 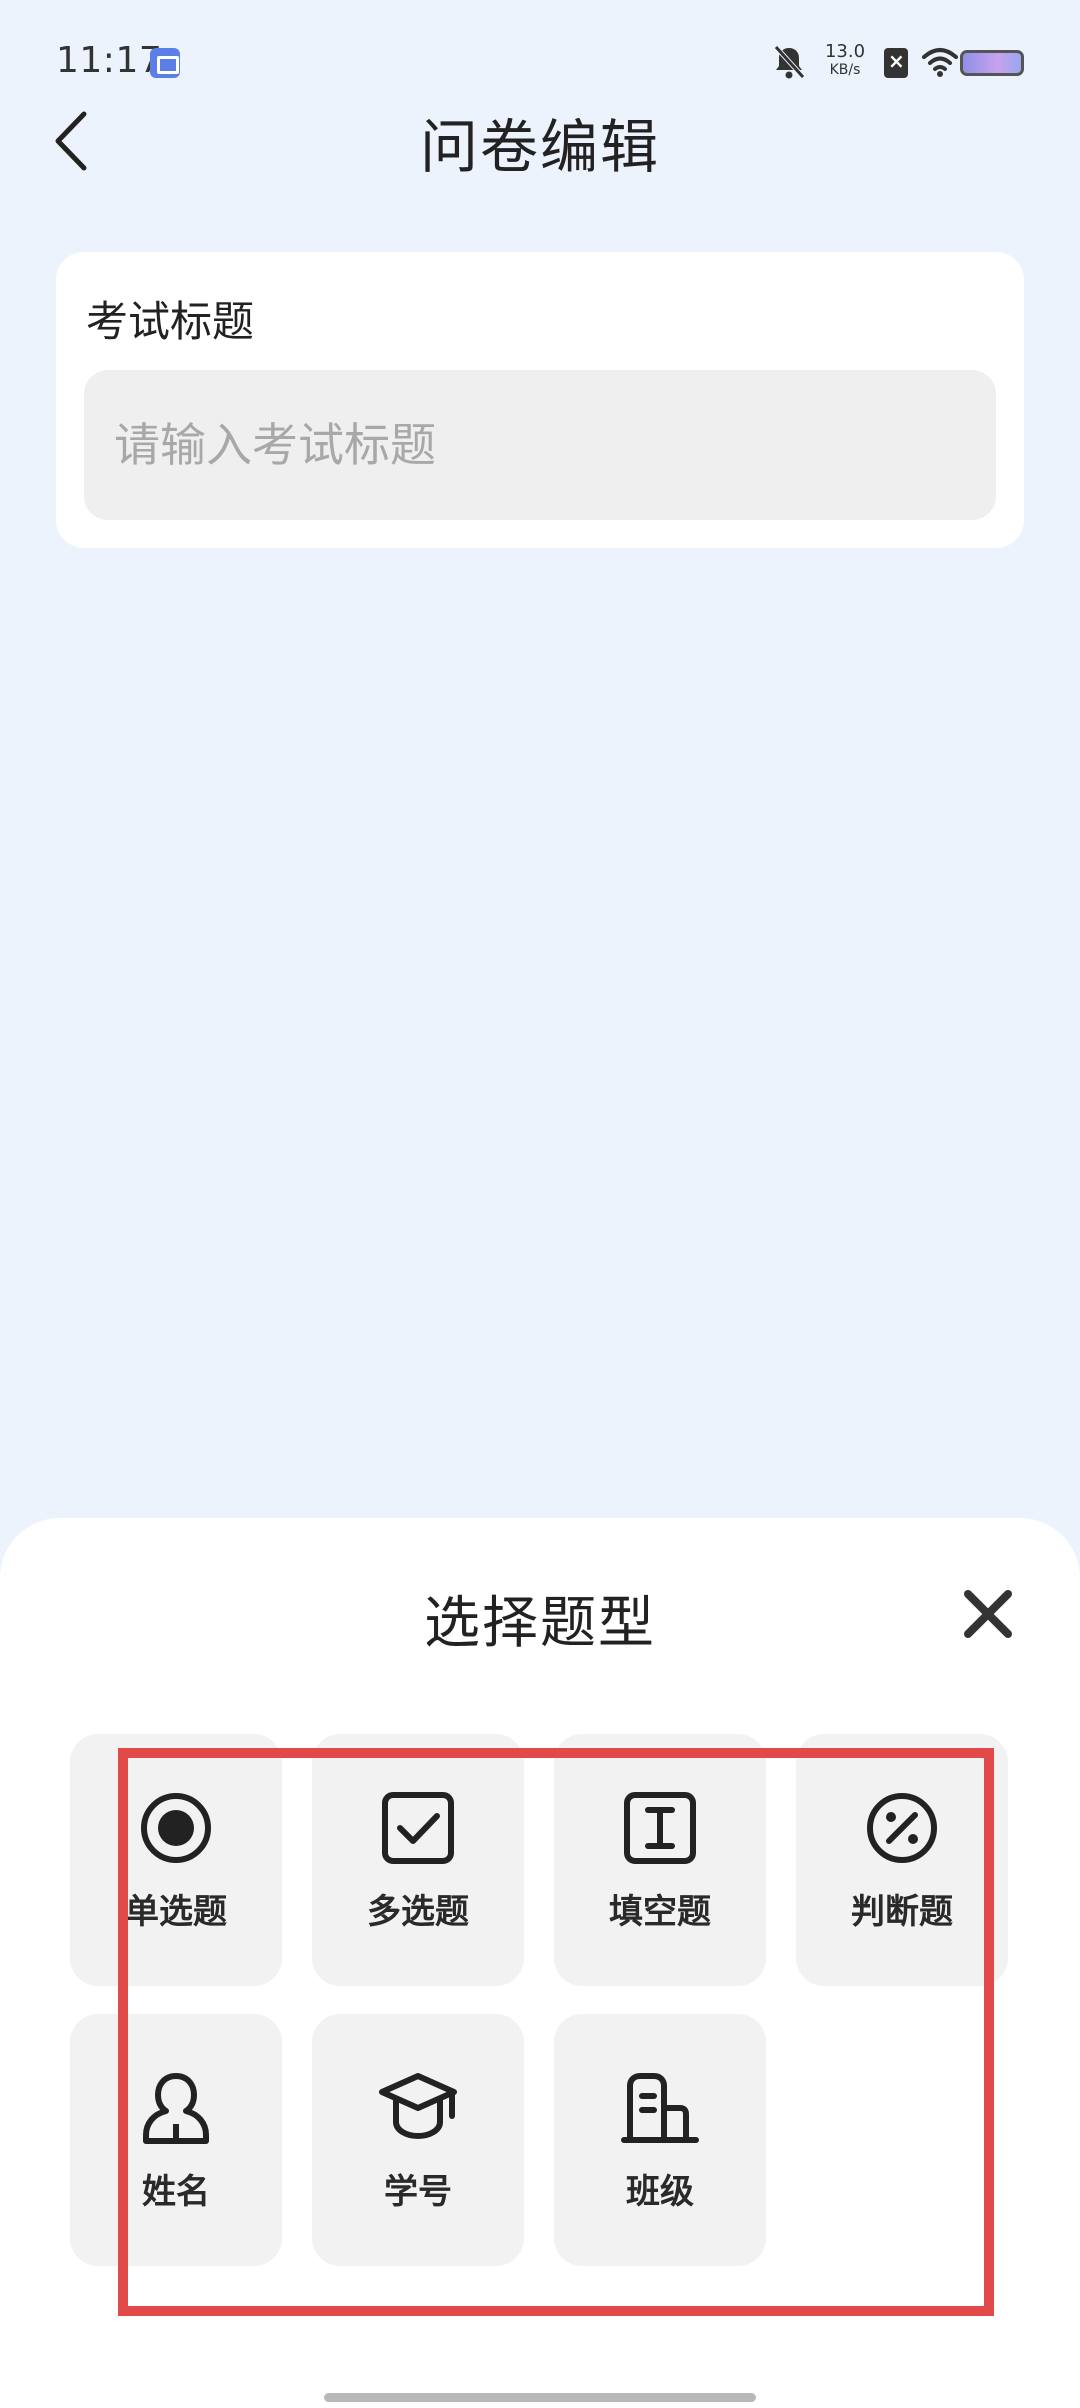 What do you see at coordinates (789, 62) in the screenshot?
I see `bell-muted-icon` at bounding box center [789, 62].